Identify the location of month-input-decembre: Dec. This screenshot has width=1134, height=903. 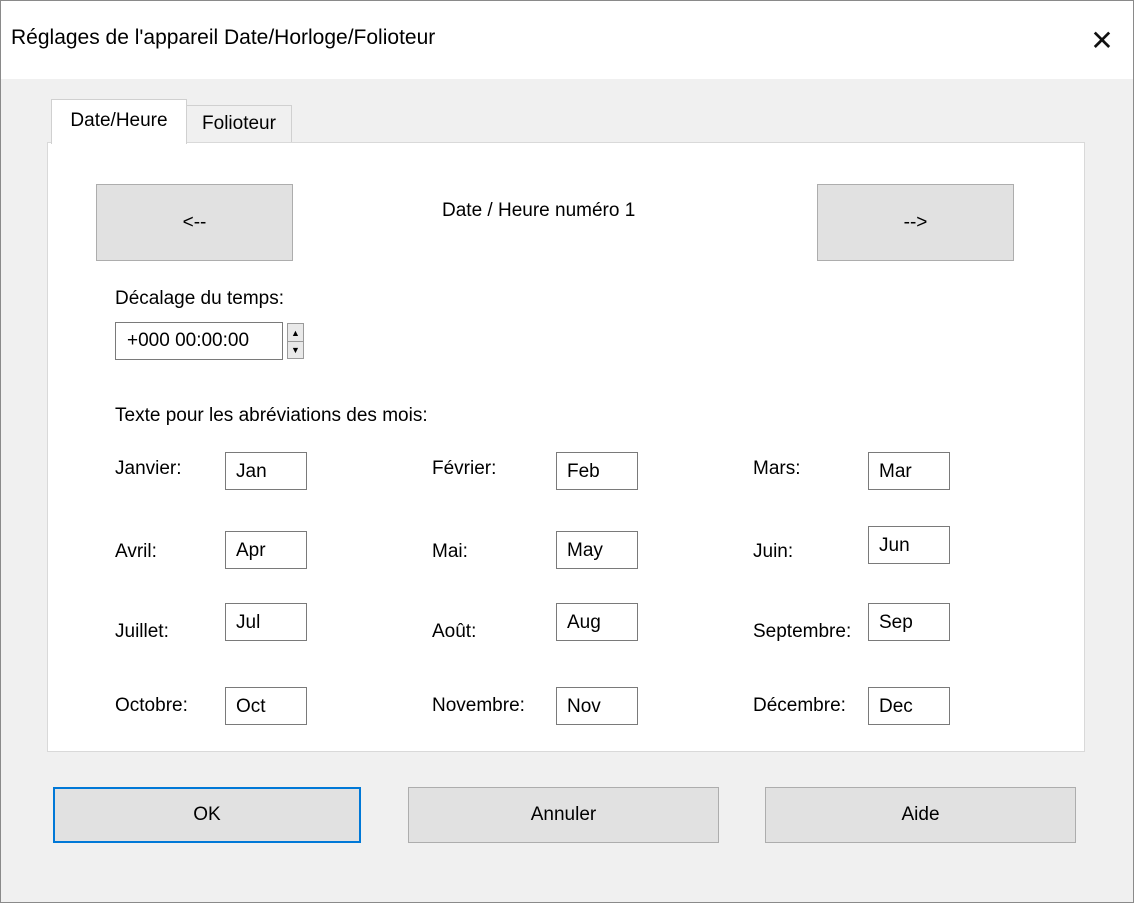
(909, 706).